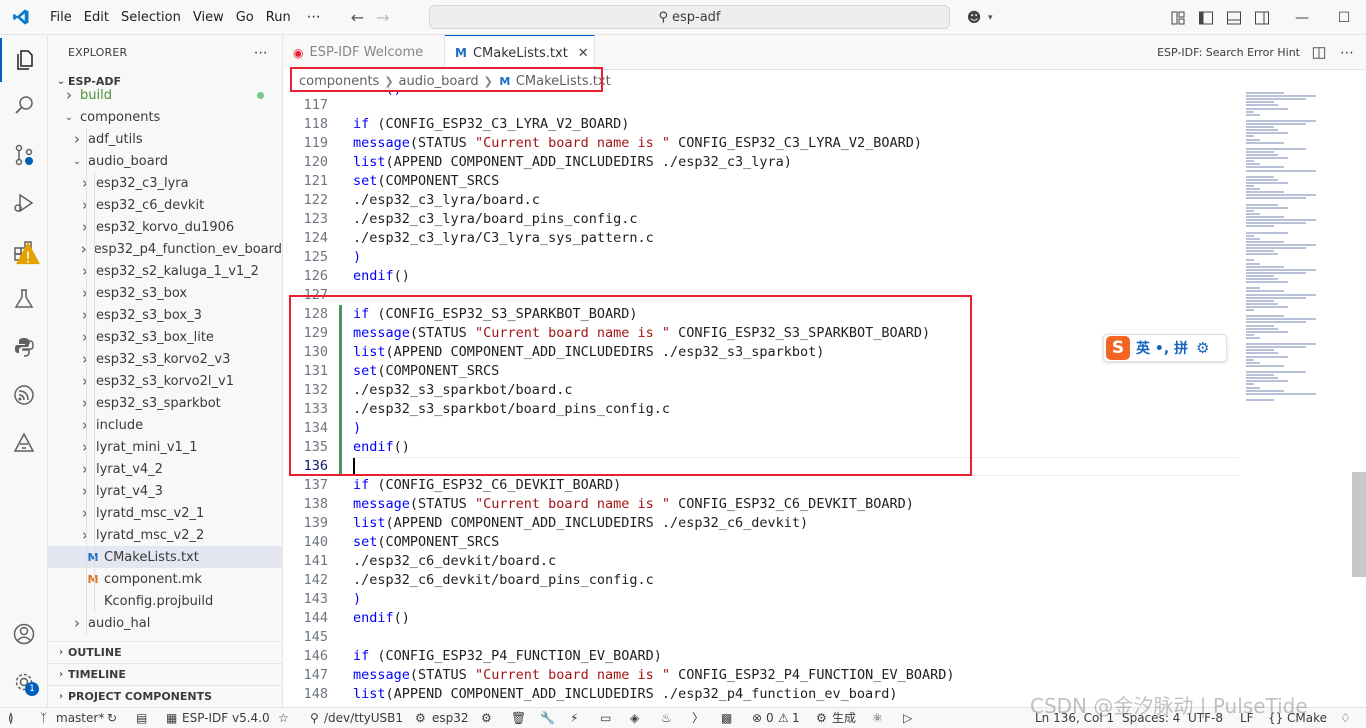  I want to click on chevron-right-icon: ›, so click(85, 359).